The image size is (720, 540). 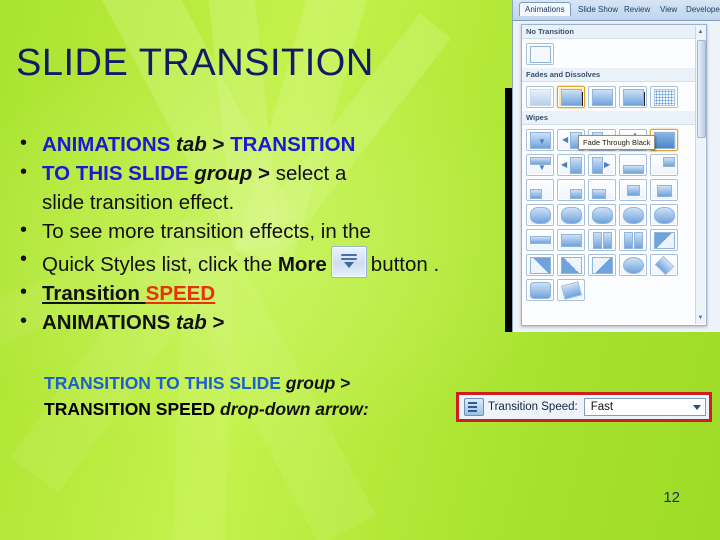 I want to click on sub-2-part-2: drop-down arrow:, so click(x=292, y=409).